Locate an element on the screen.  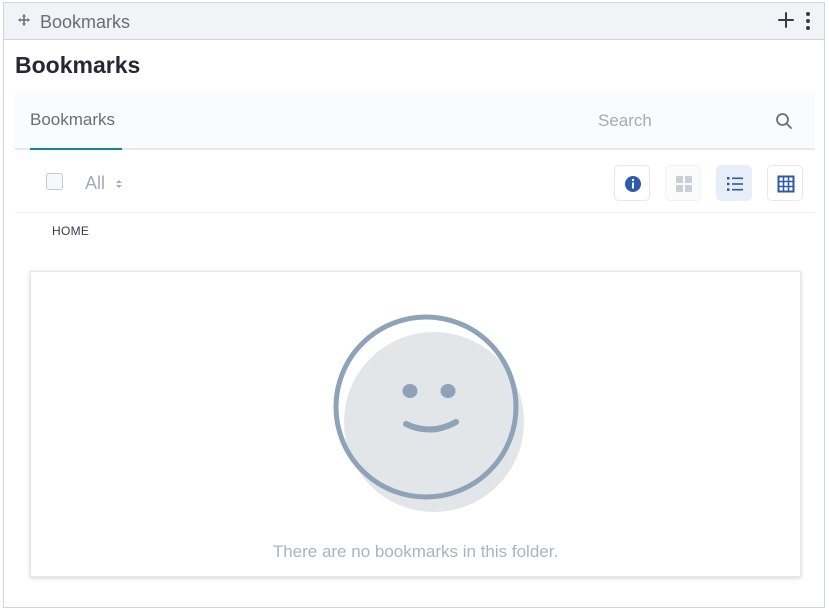
search-icon is located at coordinates (784, 121).